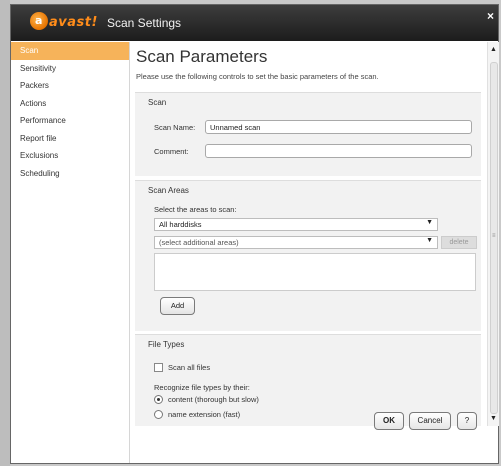 The image size is (501, 466). What do you see at coordinates (144, 23) in the screenshot?
I see `window-title: Scan Settings` at bounding box center [144, 23].